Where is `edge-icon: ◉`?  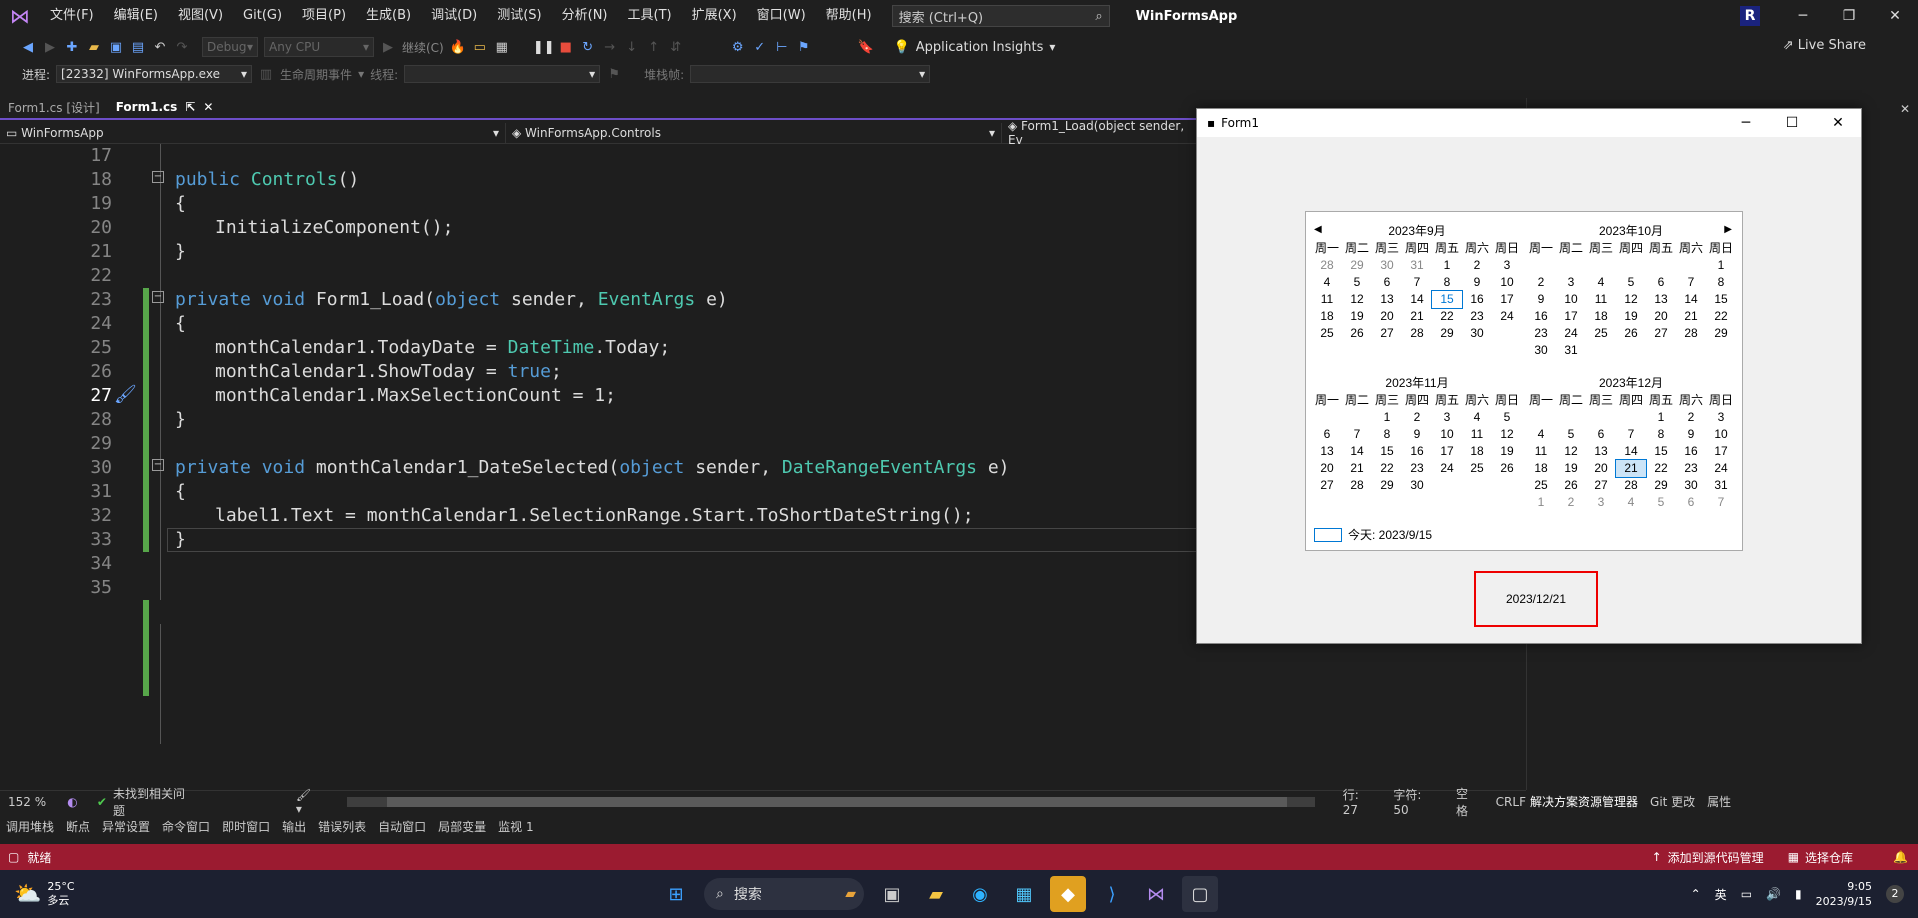
edge-icon: ◉ is located at coordinates (980, 894).